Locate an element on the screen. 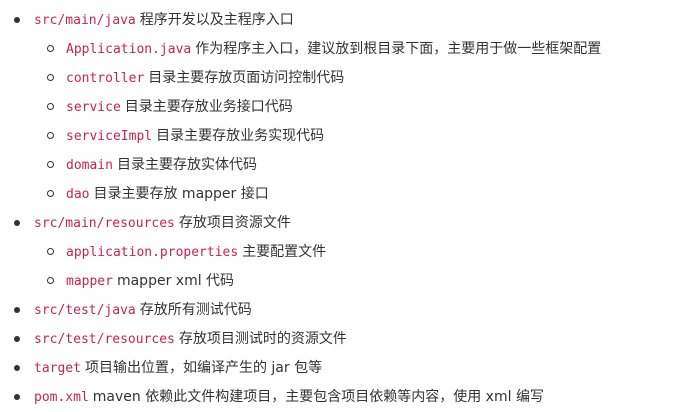 The image size is (691, 412). inline-code: src/test/resources is located at coordinates (104, 339).